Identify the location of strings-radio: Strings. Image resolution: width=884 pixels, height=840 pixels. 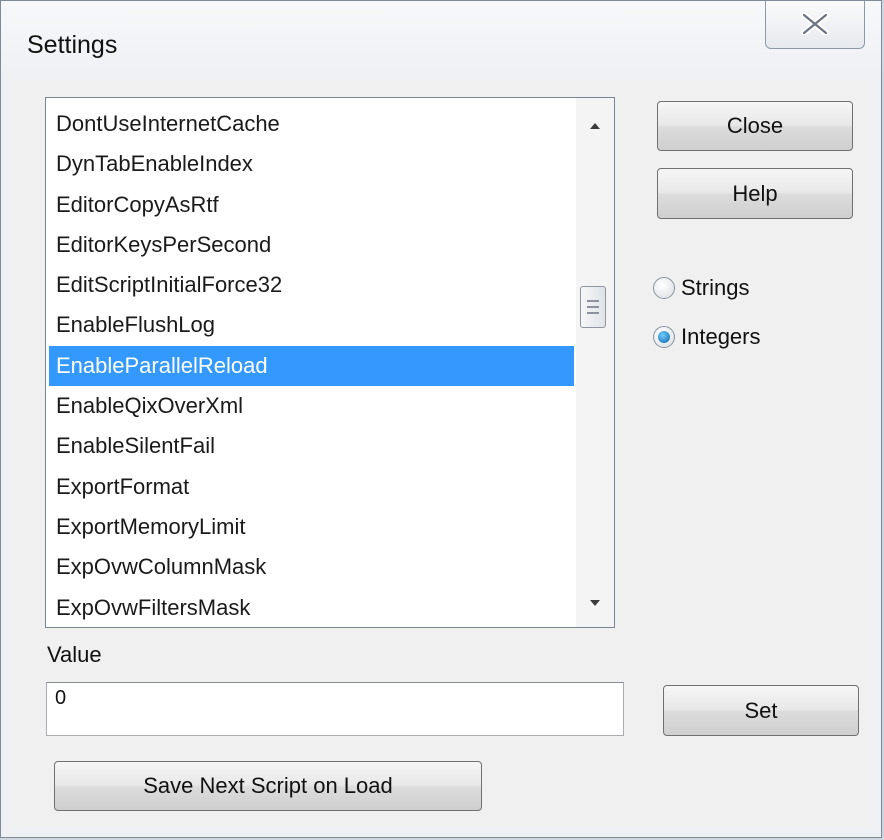
(701, 288).